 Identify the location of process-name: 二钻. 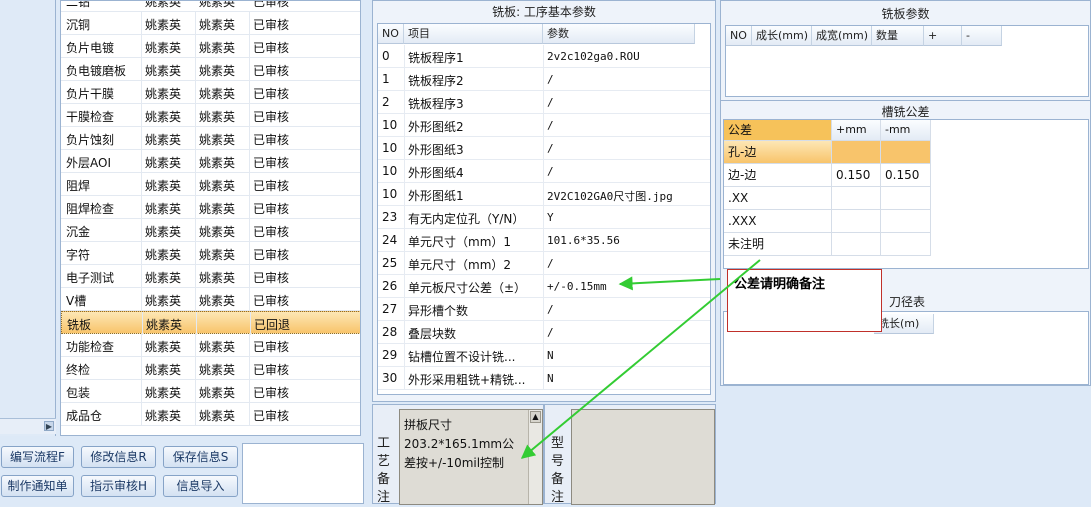
(78, 4).